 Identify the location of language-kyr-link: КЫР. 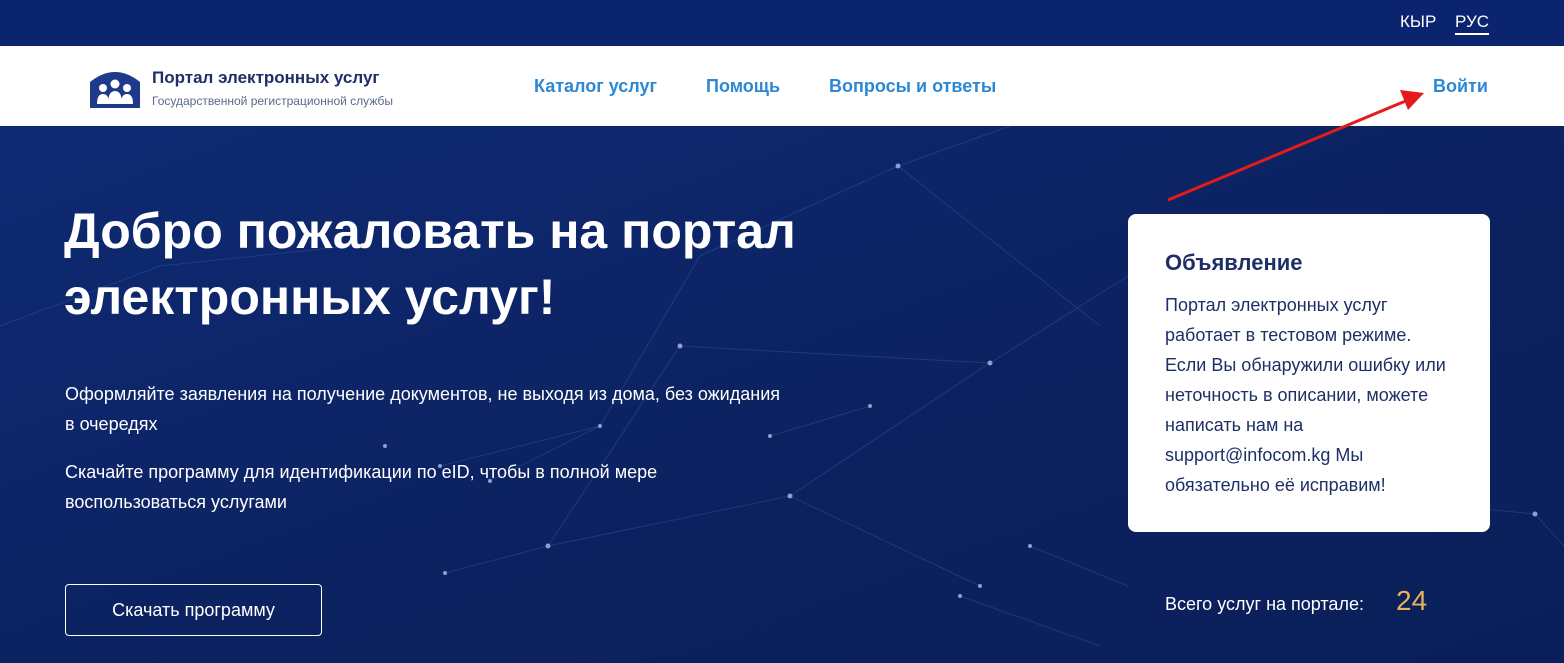
(1418, 22).